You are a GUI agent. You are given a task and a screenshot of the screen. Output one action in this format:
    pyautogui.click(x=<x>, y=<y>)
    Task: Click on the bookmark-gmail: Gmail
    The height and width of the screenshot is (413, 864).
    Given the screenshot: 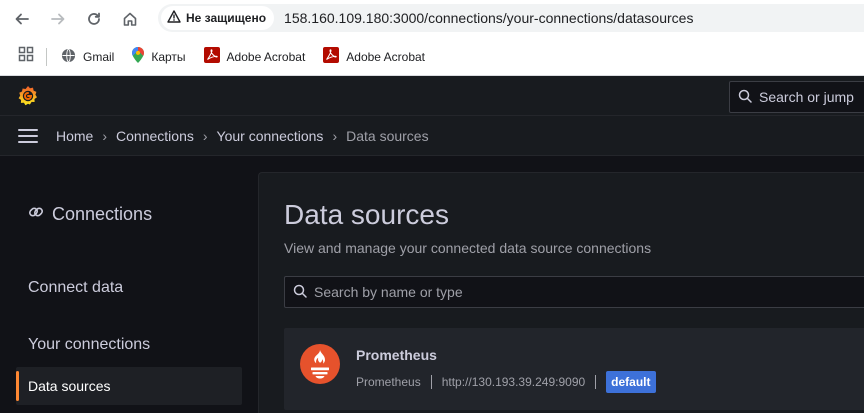 What is the action you would take?
    pyautogui.click(x=87, y=57)
    